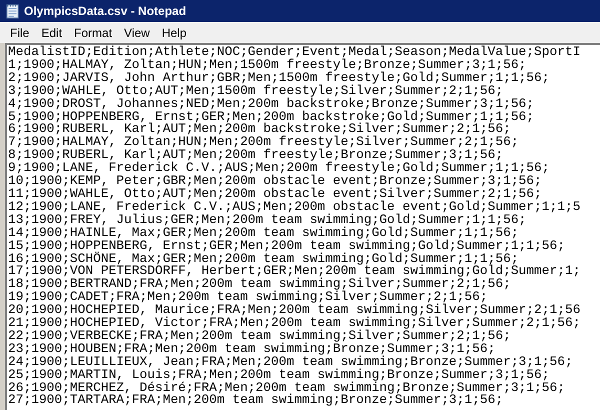 This screenshot has width=600, height=410. Describe the element at coordinates (263, 143) in the screenshot. I see `text-line: 7;1900;HALMAY, Zoltan;HUN;Men;200m freestyle;Silver;Summer;2;1;56;` at that location.